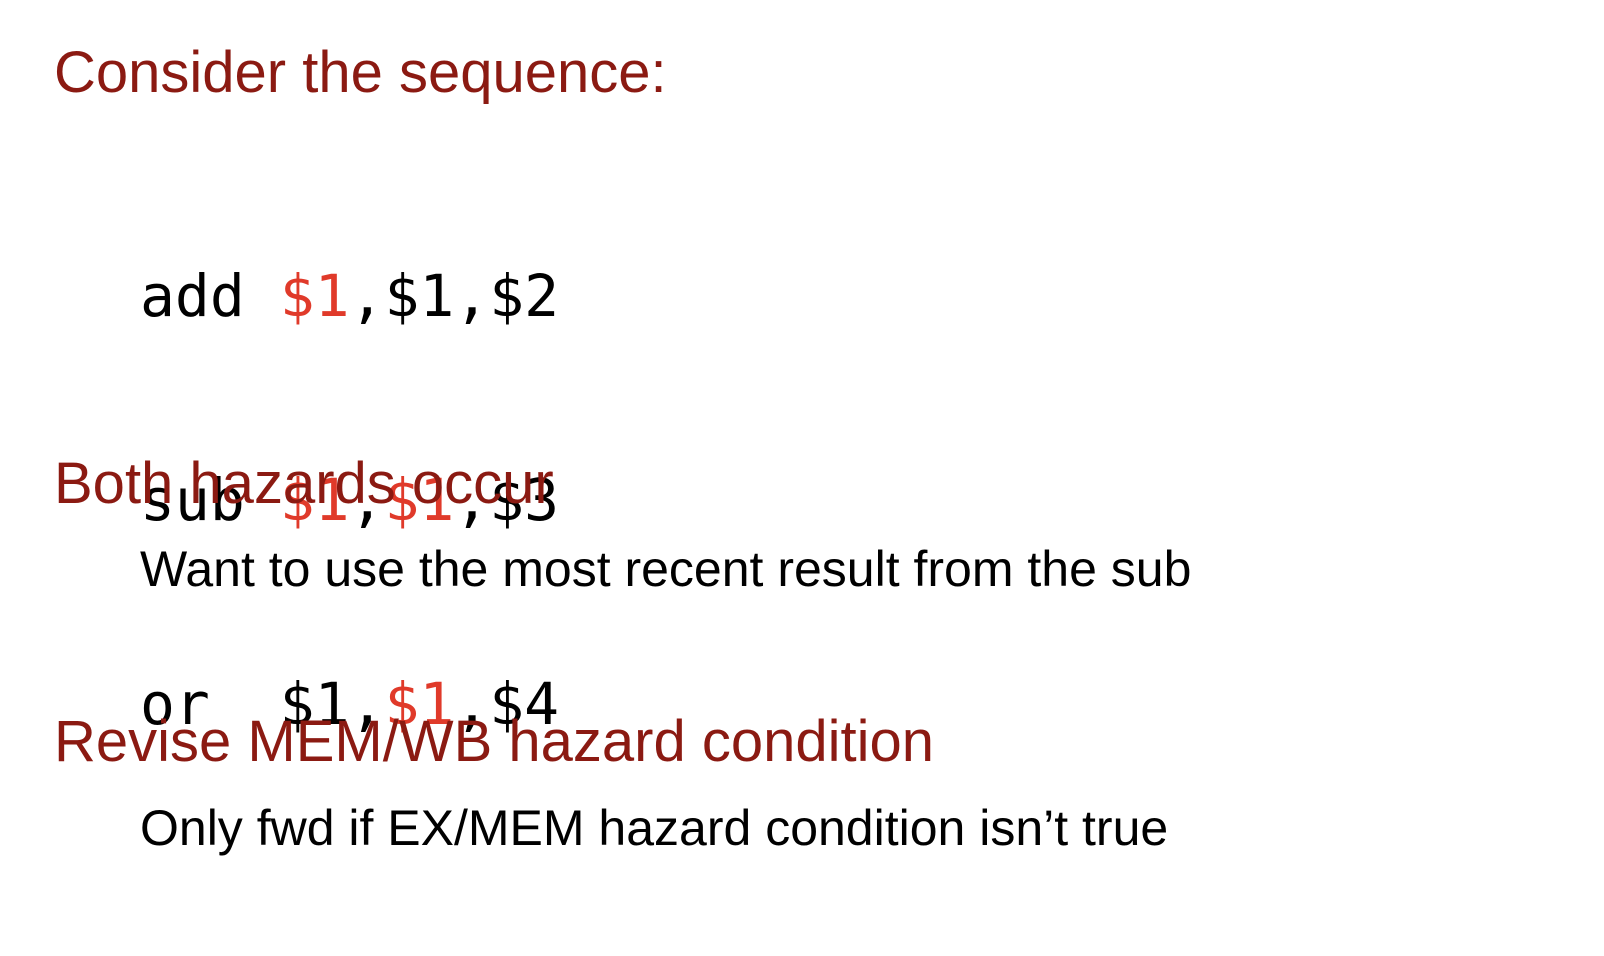  I want to click on heading-revise-condition: Revise MEM/WB hazard condition, so click(494, 741).